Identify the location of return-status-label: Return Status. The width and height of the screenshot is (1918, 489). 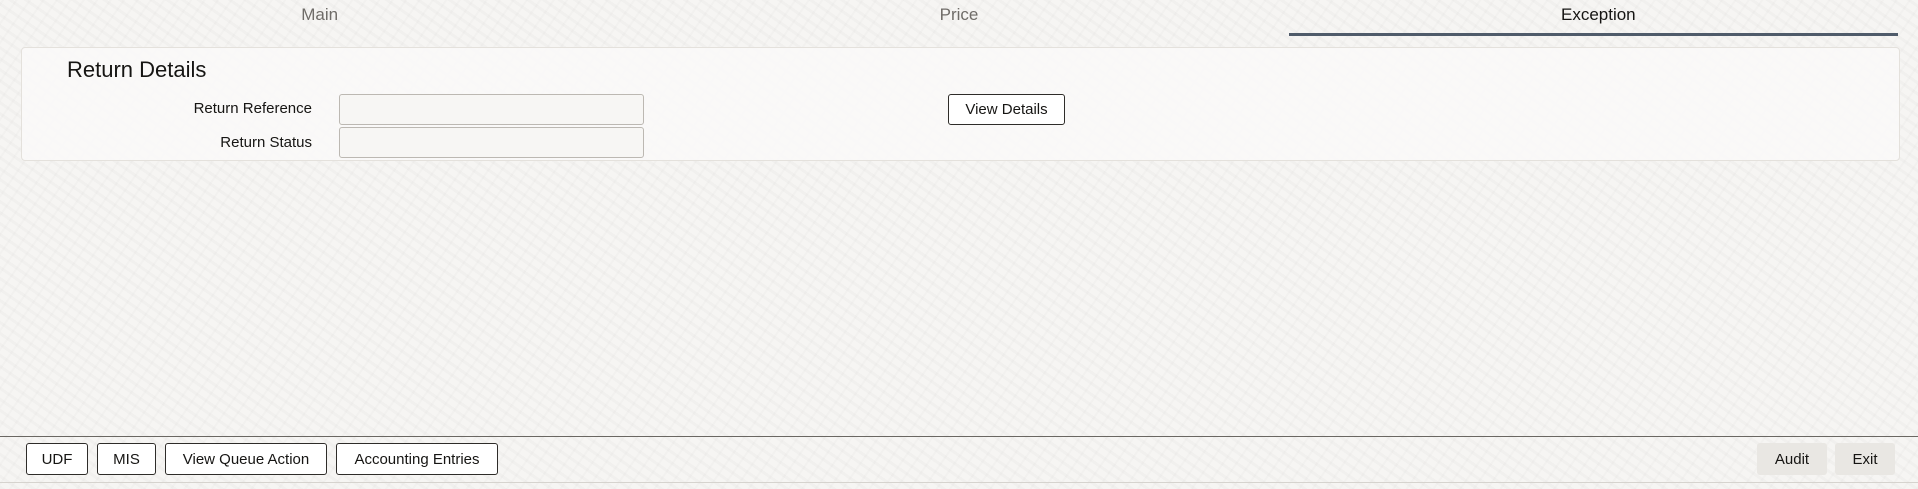
(266, 142).